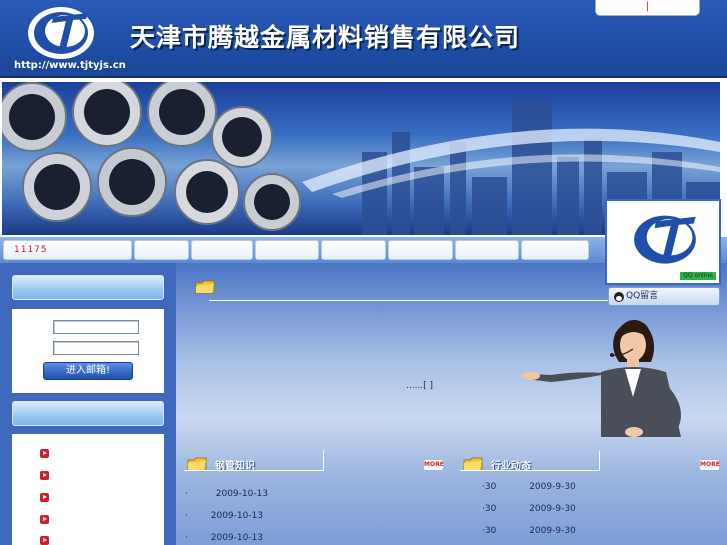  I want to click on folder-icon, so click(205, 287).